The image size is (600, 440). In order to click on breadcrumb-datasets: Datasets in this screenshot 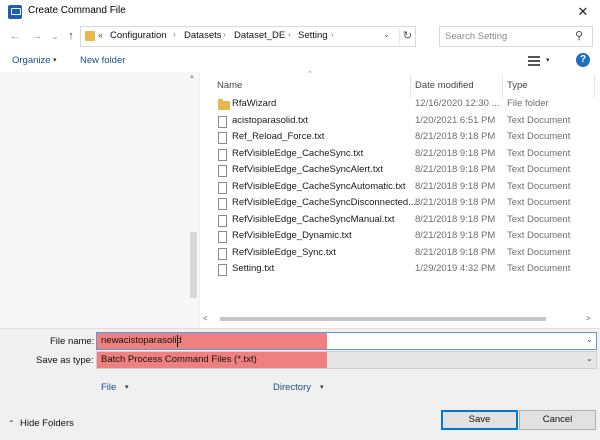, I will do `click(203, 35)`.